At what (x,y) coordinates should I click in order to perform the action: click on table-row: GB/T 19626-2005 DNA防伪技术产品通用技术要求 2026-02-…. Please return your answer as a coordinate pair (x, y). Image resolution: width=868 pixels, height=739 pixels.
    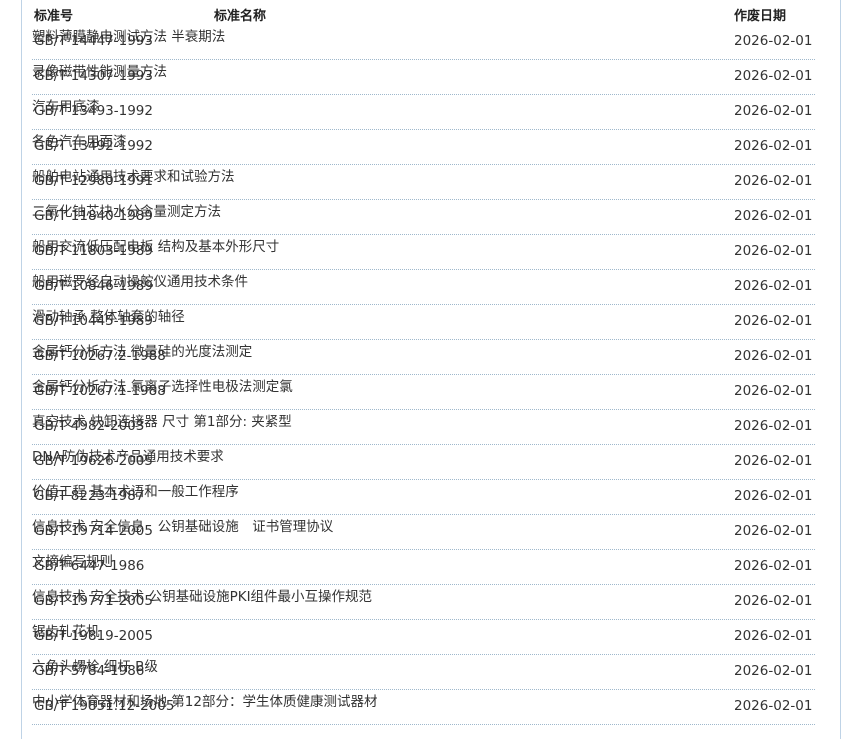
    Looking at the image, I should click on (423, 462).